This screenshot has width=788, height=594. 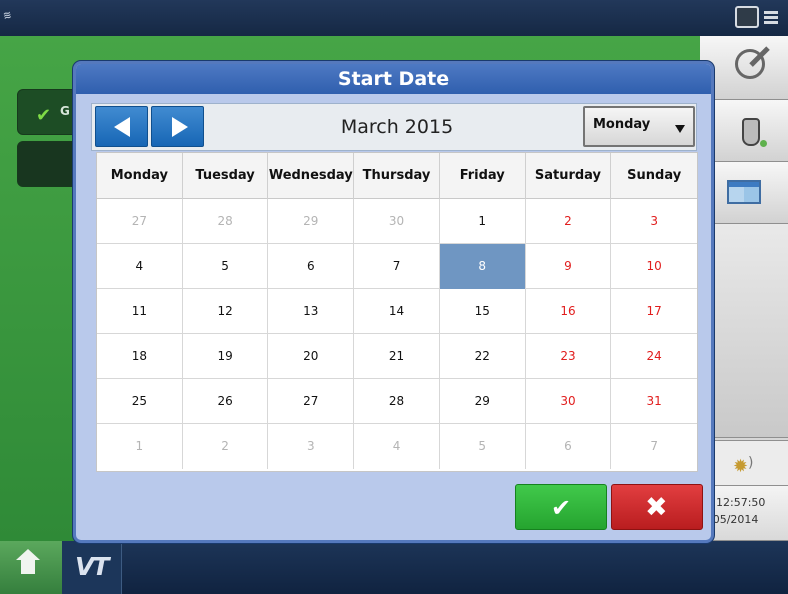 What do you see at coordinates (8, 16) in the screenshot?
I see `tractor-logo-icon: ≋` at bounding box center [8, 16].